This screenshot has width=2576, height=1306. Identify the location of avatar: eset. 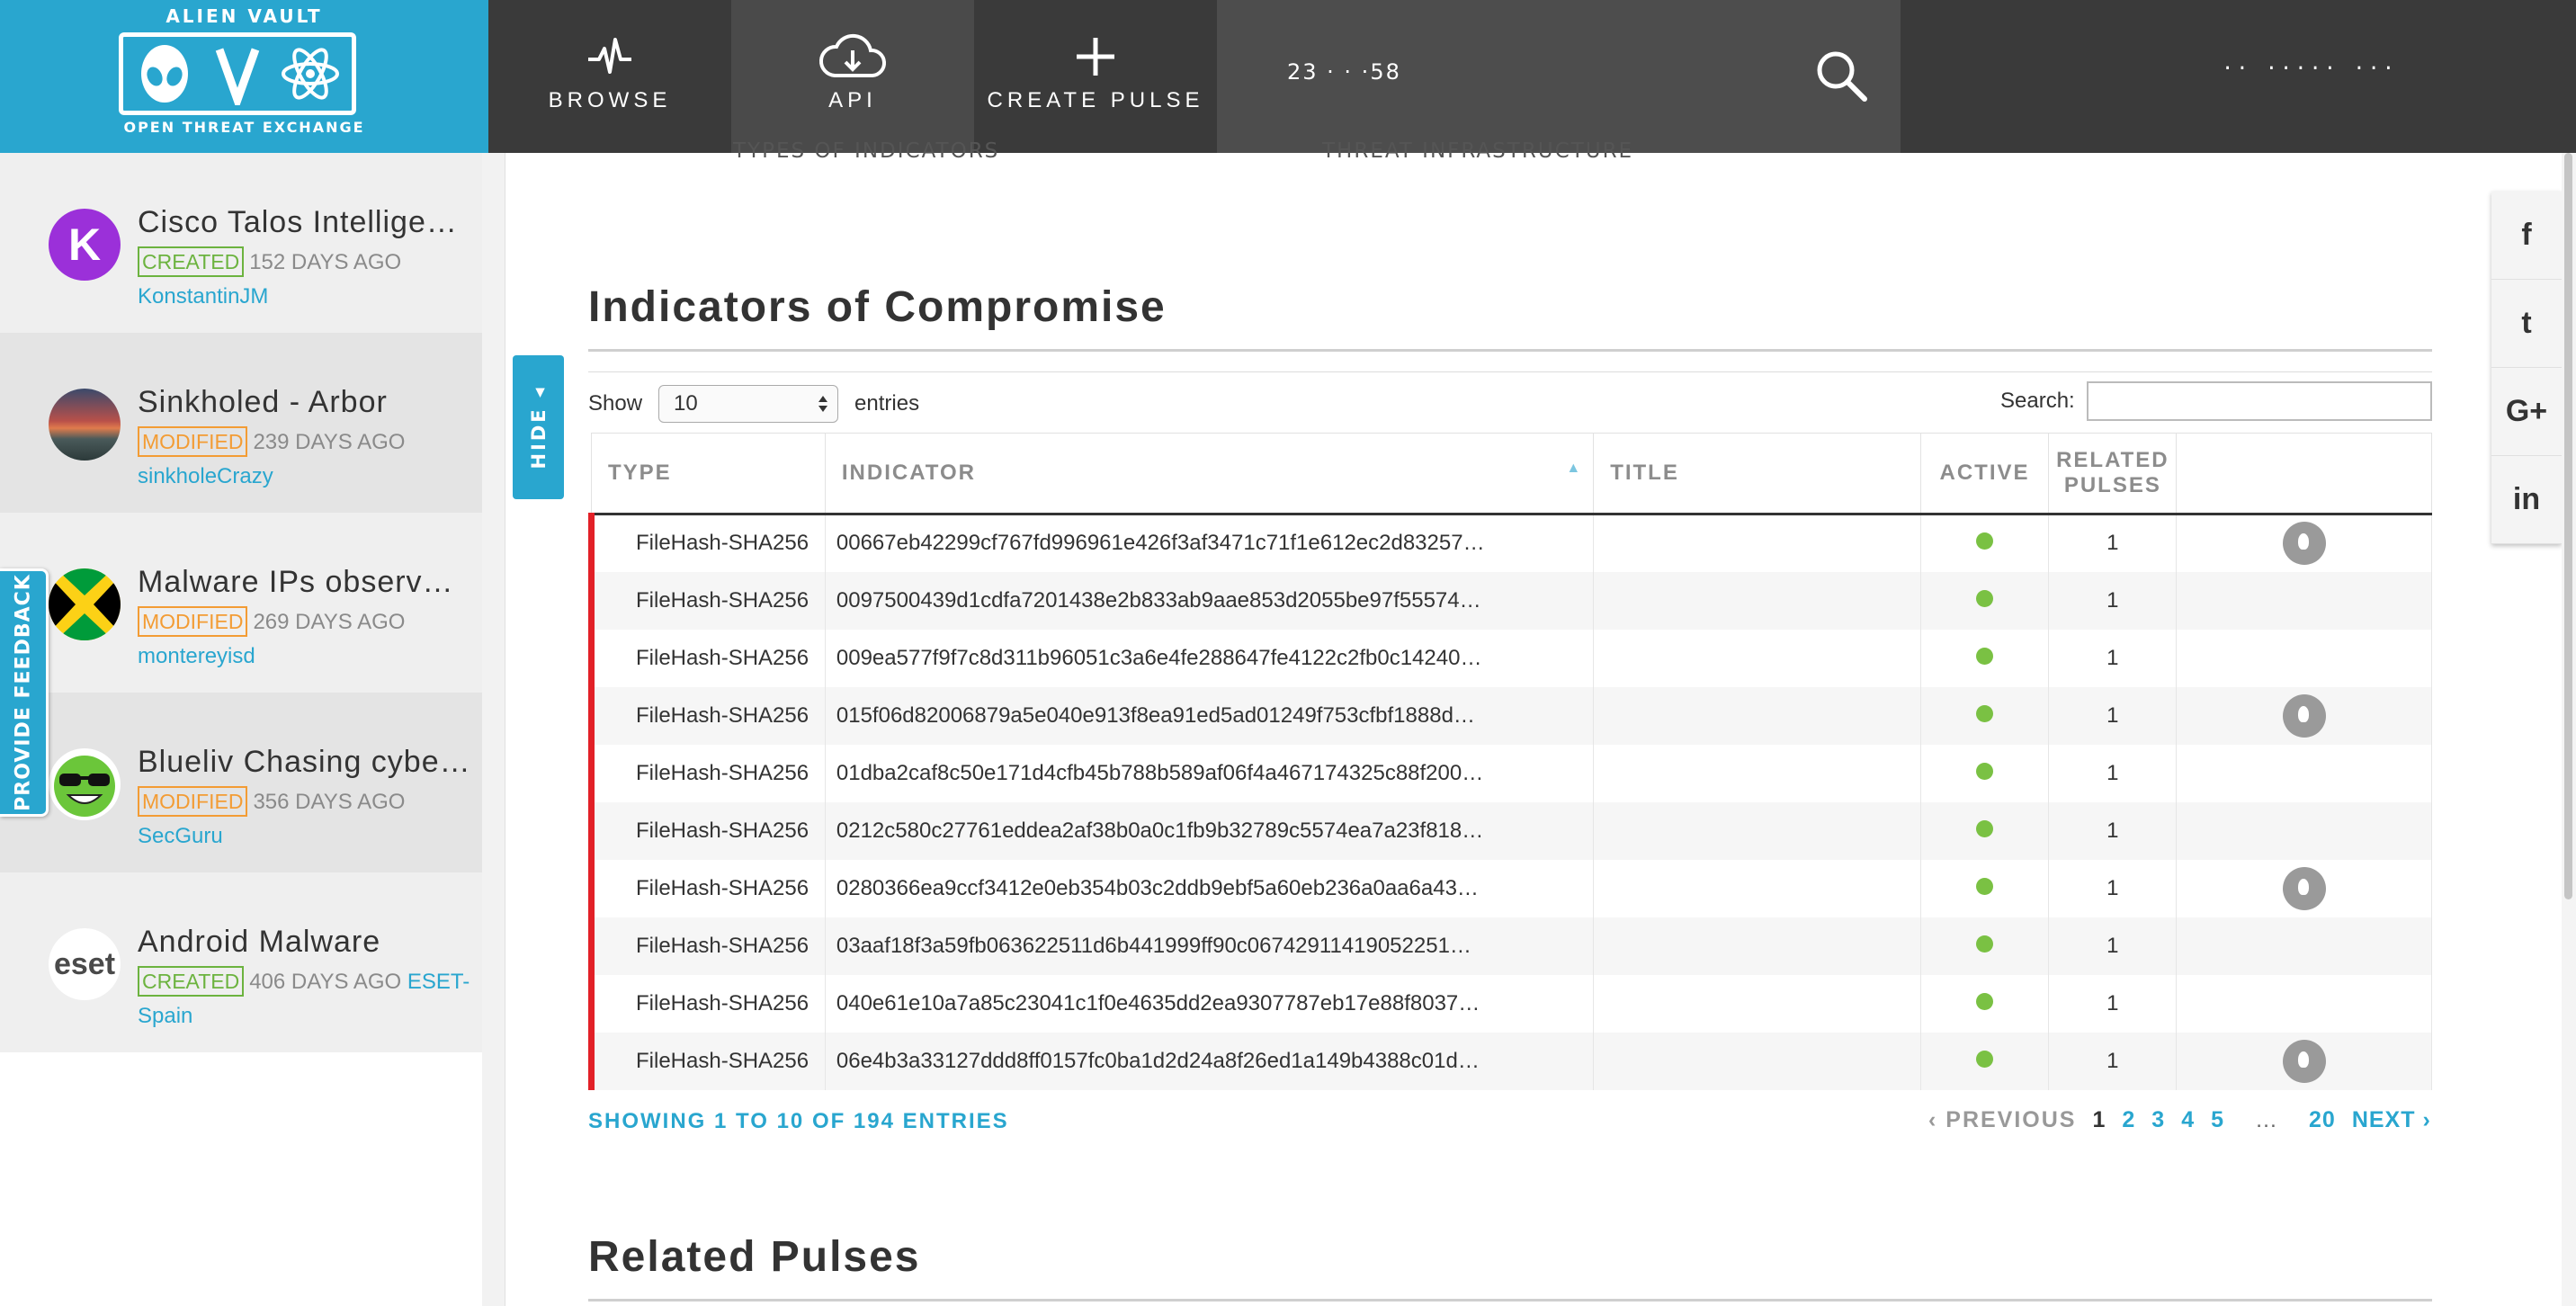
(85, 964).